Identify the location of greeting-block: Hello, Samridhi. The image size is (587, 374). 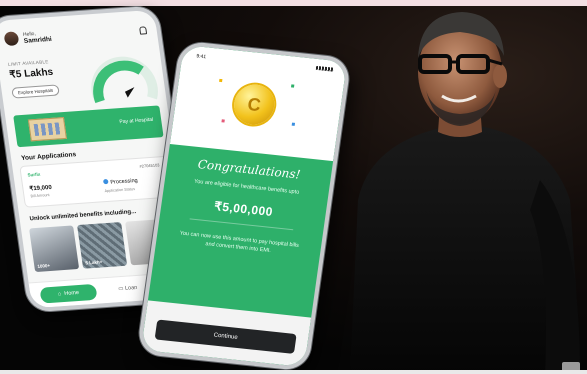
(28, 38).